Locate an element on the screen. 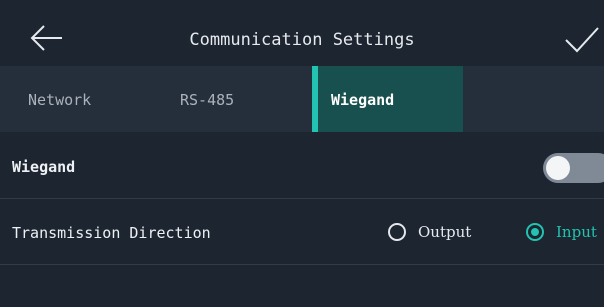 The width and height of the screenshot is (604, 307). back-button is located at coordinates (46, 38).